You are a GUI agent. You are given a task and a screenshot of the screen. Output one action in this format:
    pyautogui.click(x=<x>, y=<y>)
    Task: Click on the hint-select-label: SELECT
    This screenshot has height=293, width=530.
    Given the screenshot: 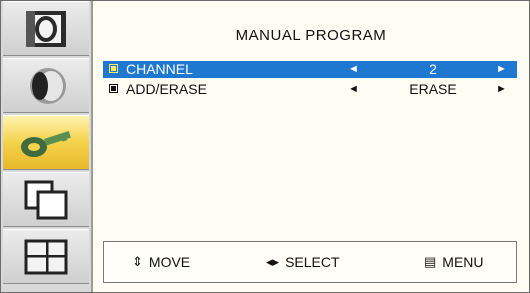 What is the action you would take?
    pyautogui.click(x=312, y=262)
    